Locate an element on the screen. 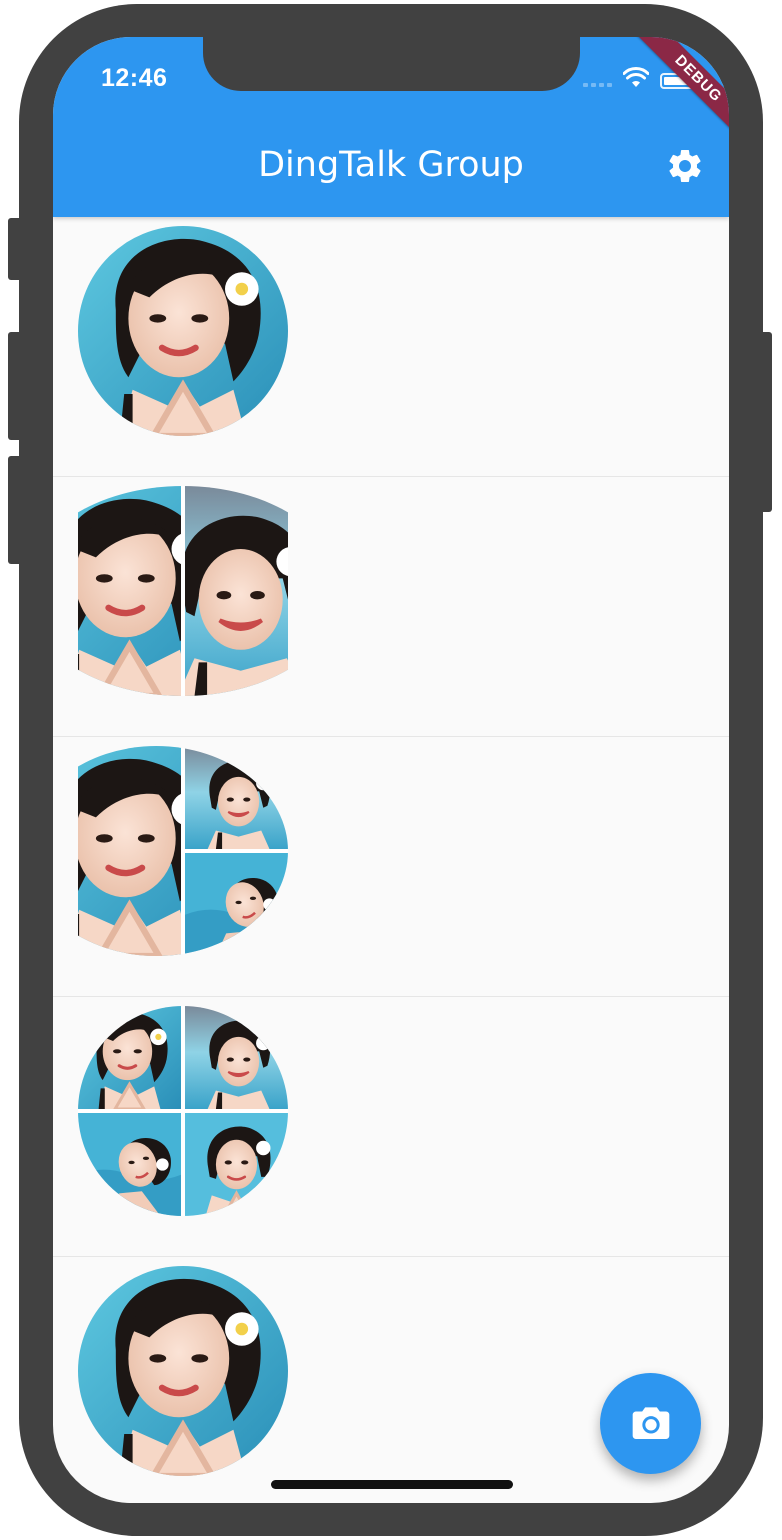 This screenshot has width=782, height=1540. app-bar: 12:46 DEBUG DingTalk Group is located at coordinates (391, 127).